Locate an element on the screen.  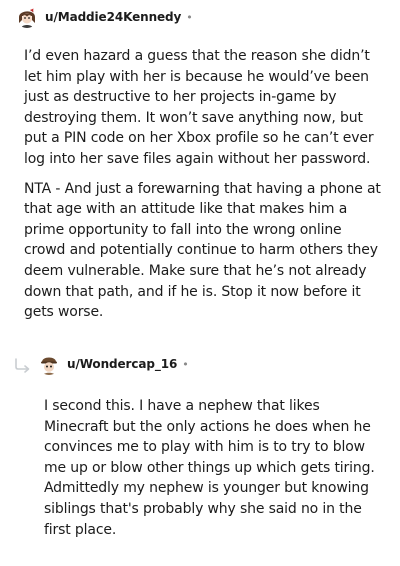
comment-header: u/Maddie24Kennedy • is located at coordinates (203, 17).